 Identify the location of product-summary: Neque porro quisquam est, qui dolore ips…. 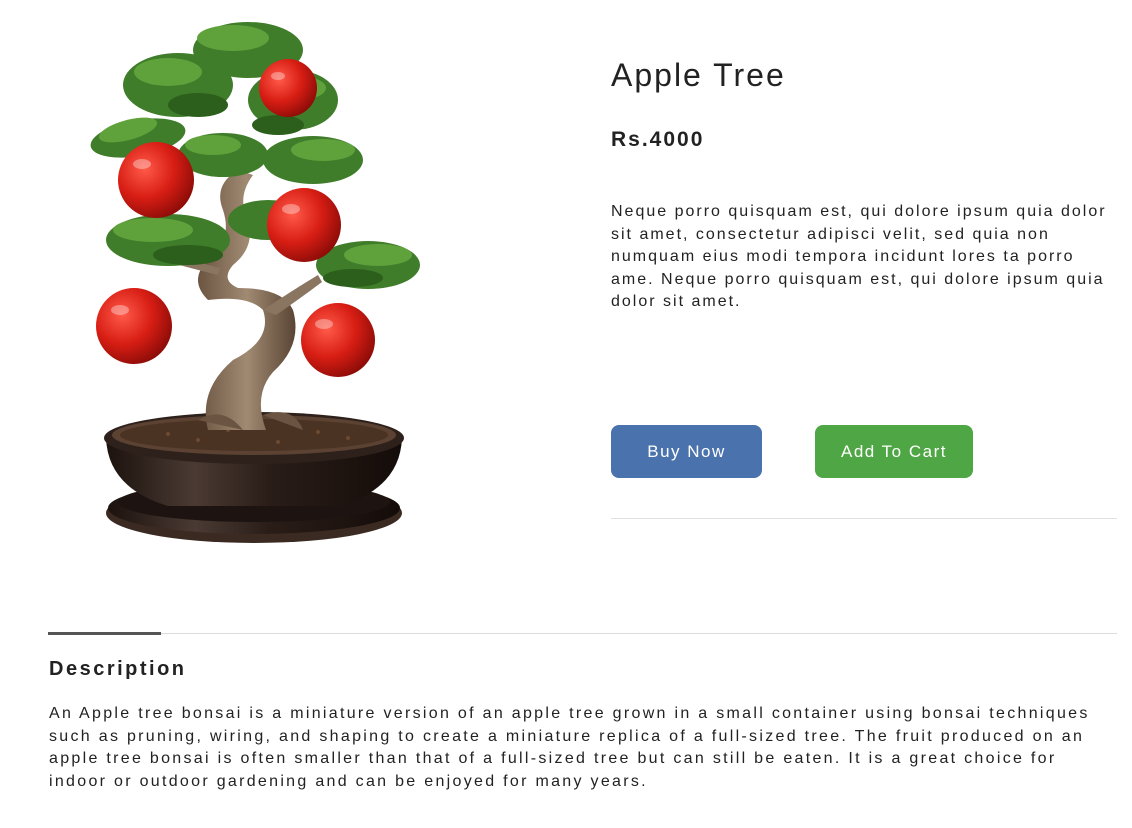
(859, 256).